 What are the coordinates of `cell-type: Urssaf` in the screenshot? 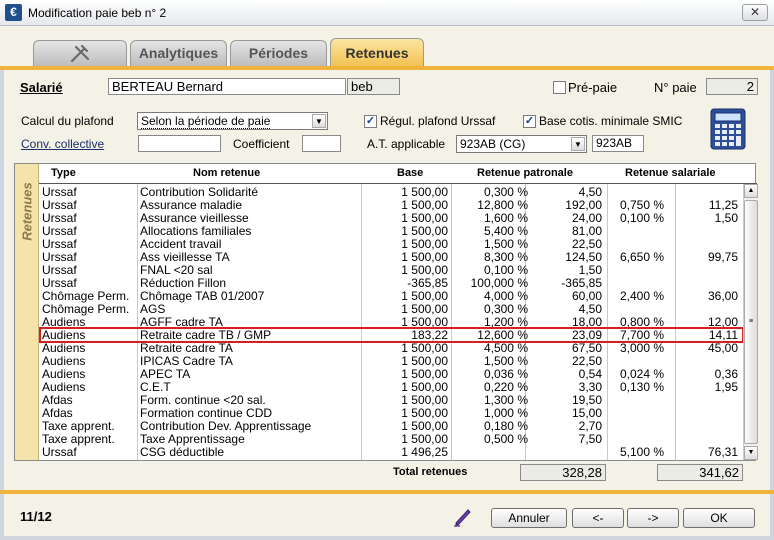 It's located at (59, 452).